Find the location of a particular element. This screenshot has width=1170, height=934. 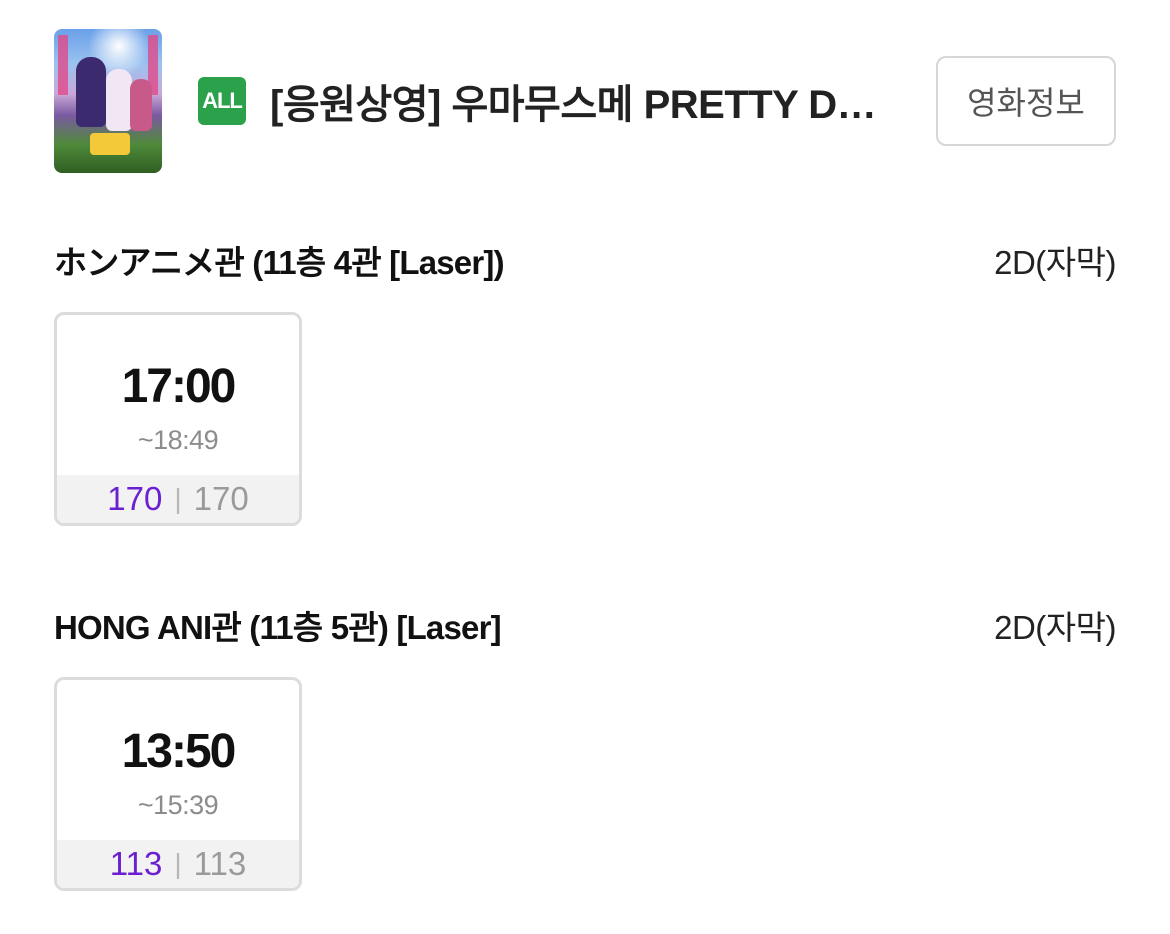

theater-header: HONG ANI관 (11층 5관) [Laser] 2D(자막) is located at coordinates (585, 625).